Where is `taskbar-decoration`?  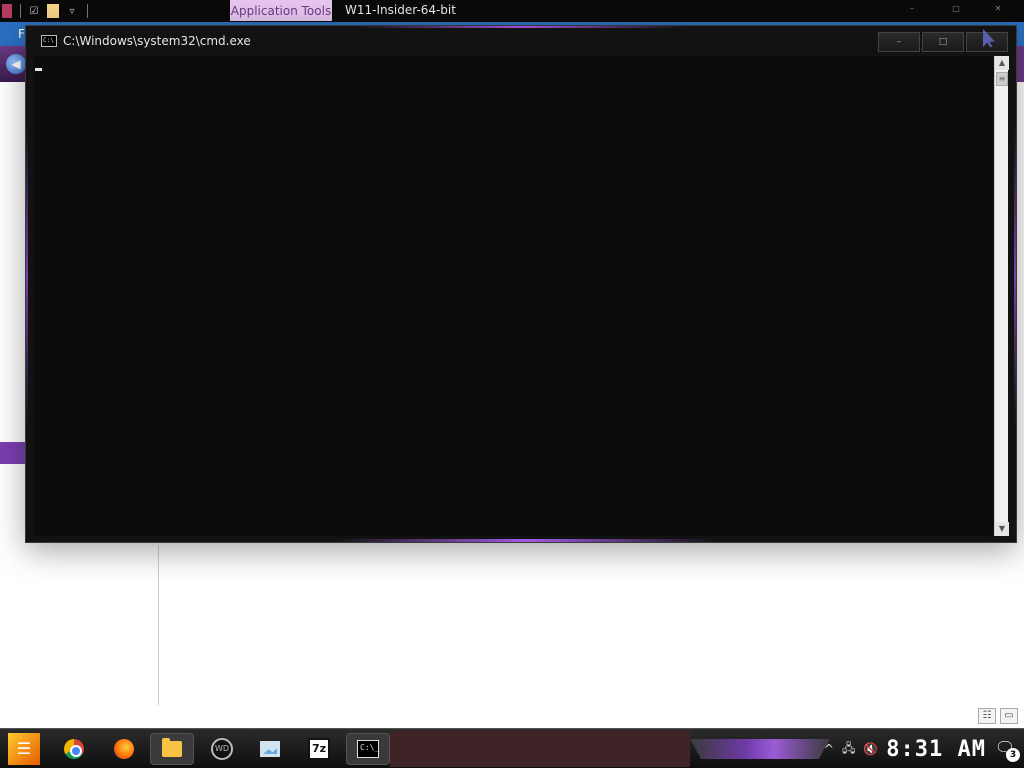
taskbar-decoration is located at coordinates (760, 749).